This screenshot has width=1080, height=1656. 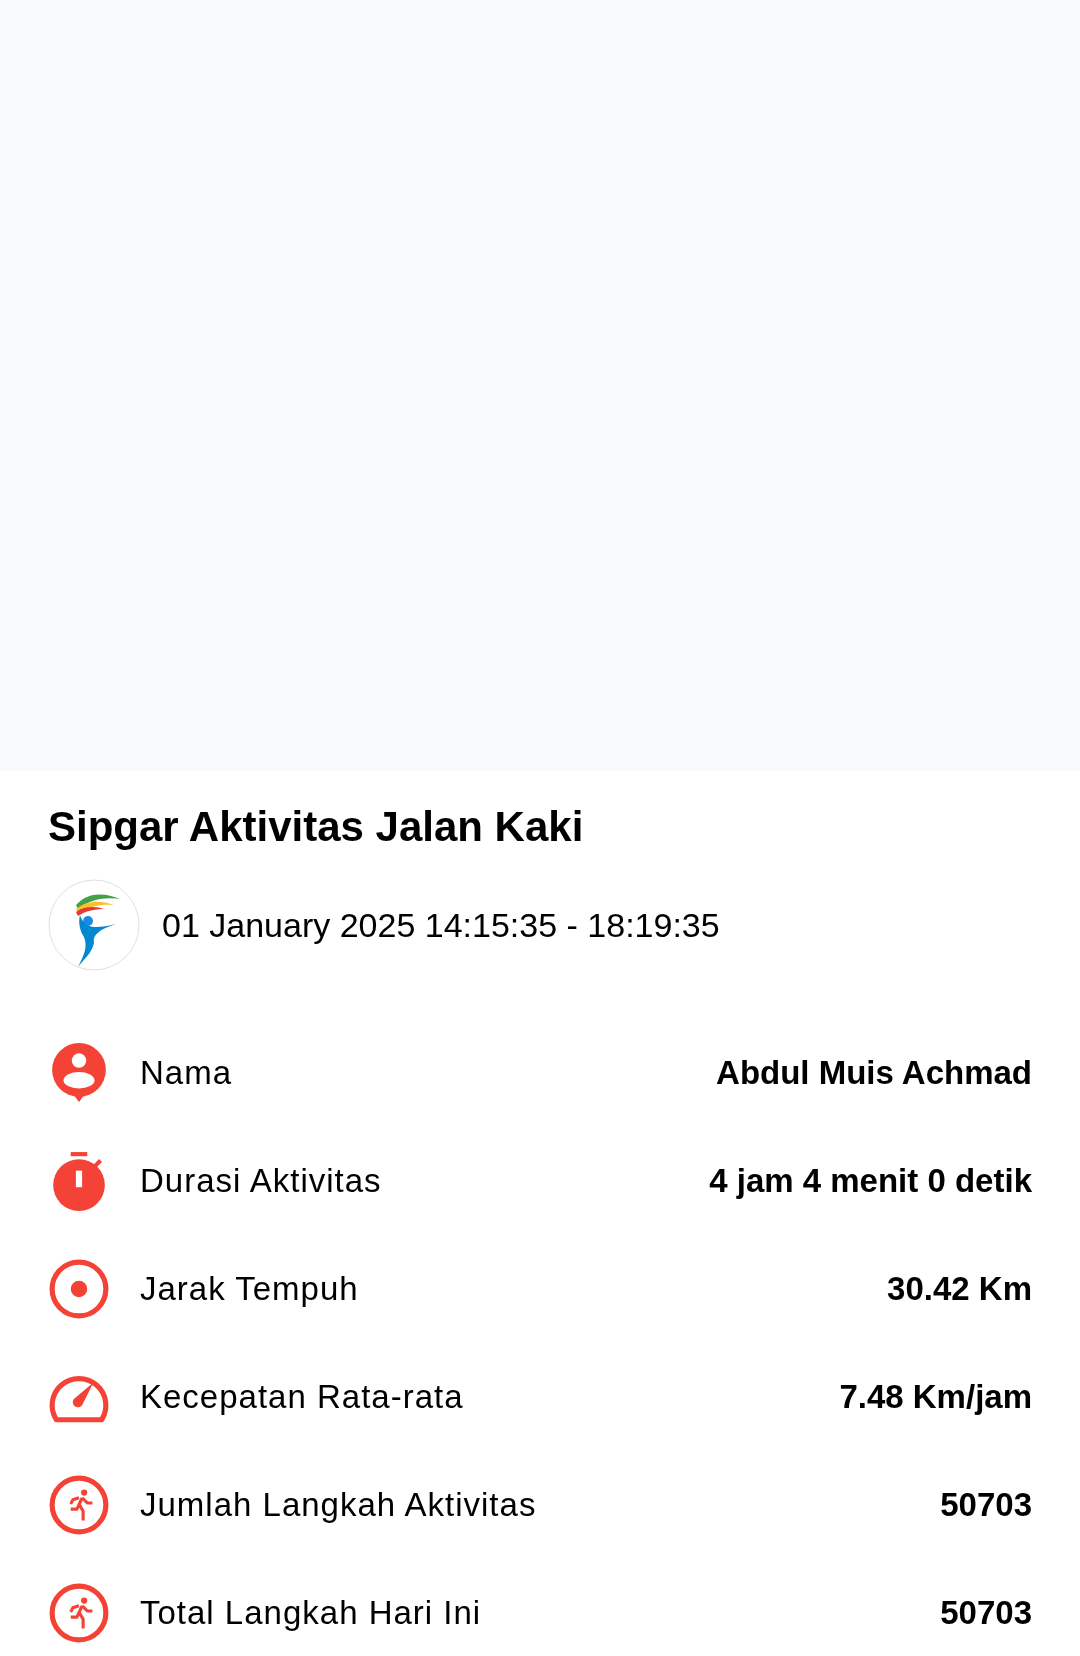 What do you see at coordinates (870, 1181) in the screenshot?
I see `stat-value: 4 jam 4 menit 0 detik` at bounding box center [870, 1181].